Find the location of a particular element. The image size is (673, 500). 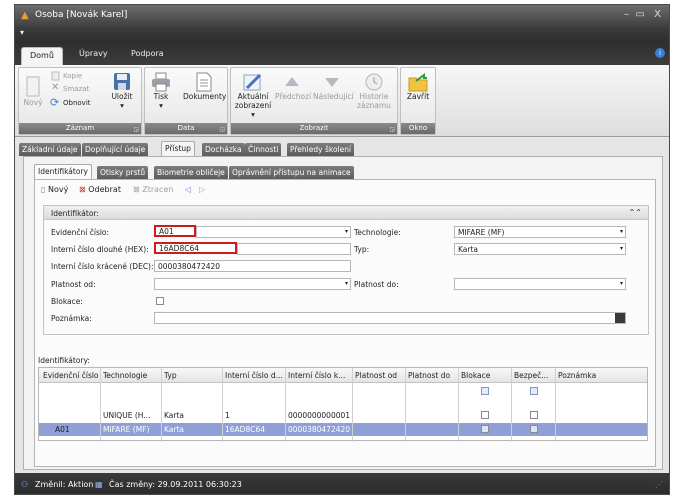

add-button: ▯ Nový is located at coordinates (54, 189).